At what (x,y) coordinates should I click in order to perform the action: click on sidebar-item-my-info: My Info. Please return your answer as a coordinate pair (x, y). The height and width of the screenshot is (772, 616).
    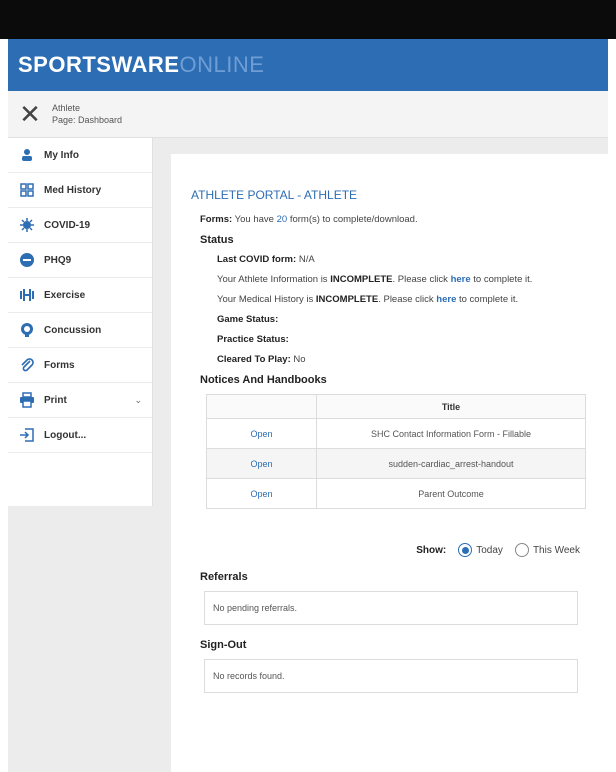
    Looking at the image, I should click on (80, 155).